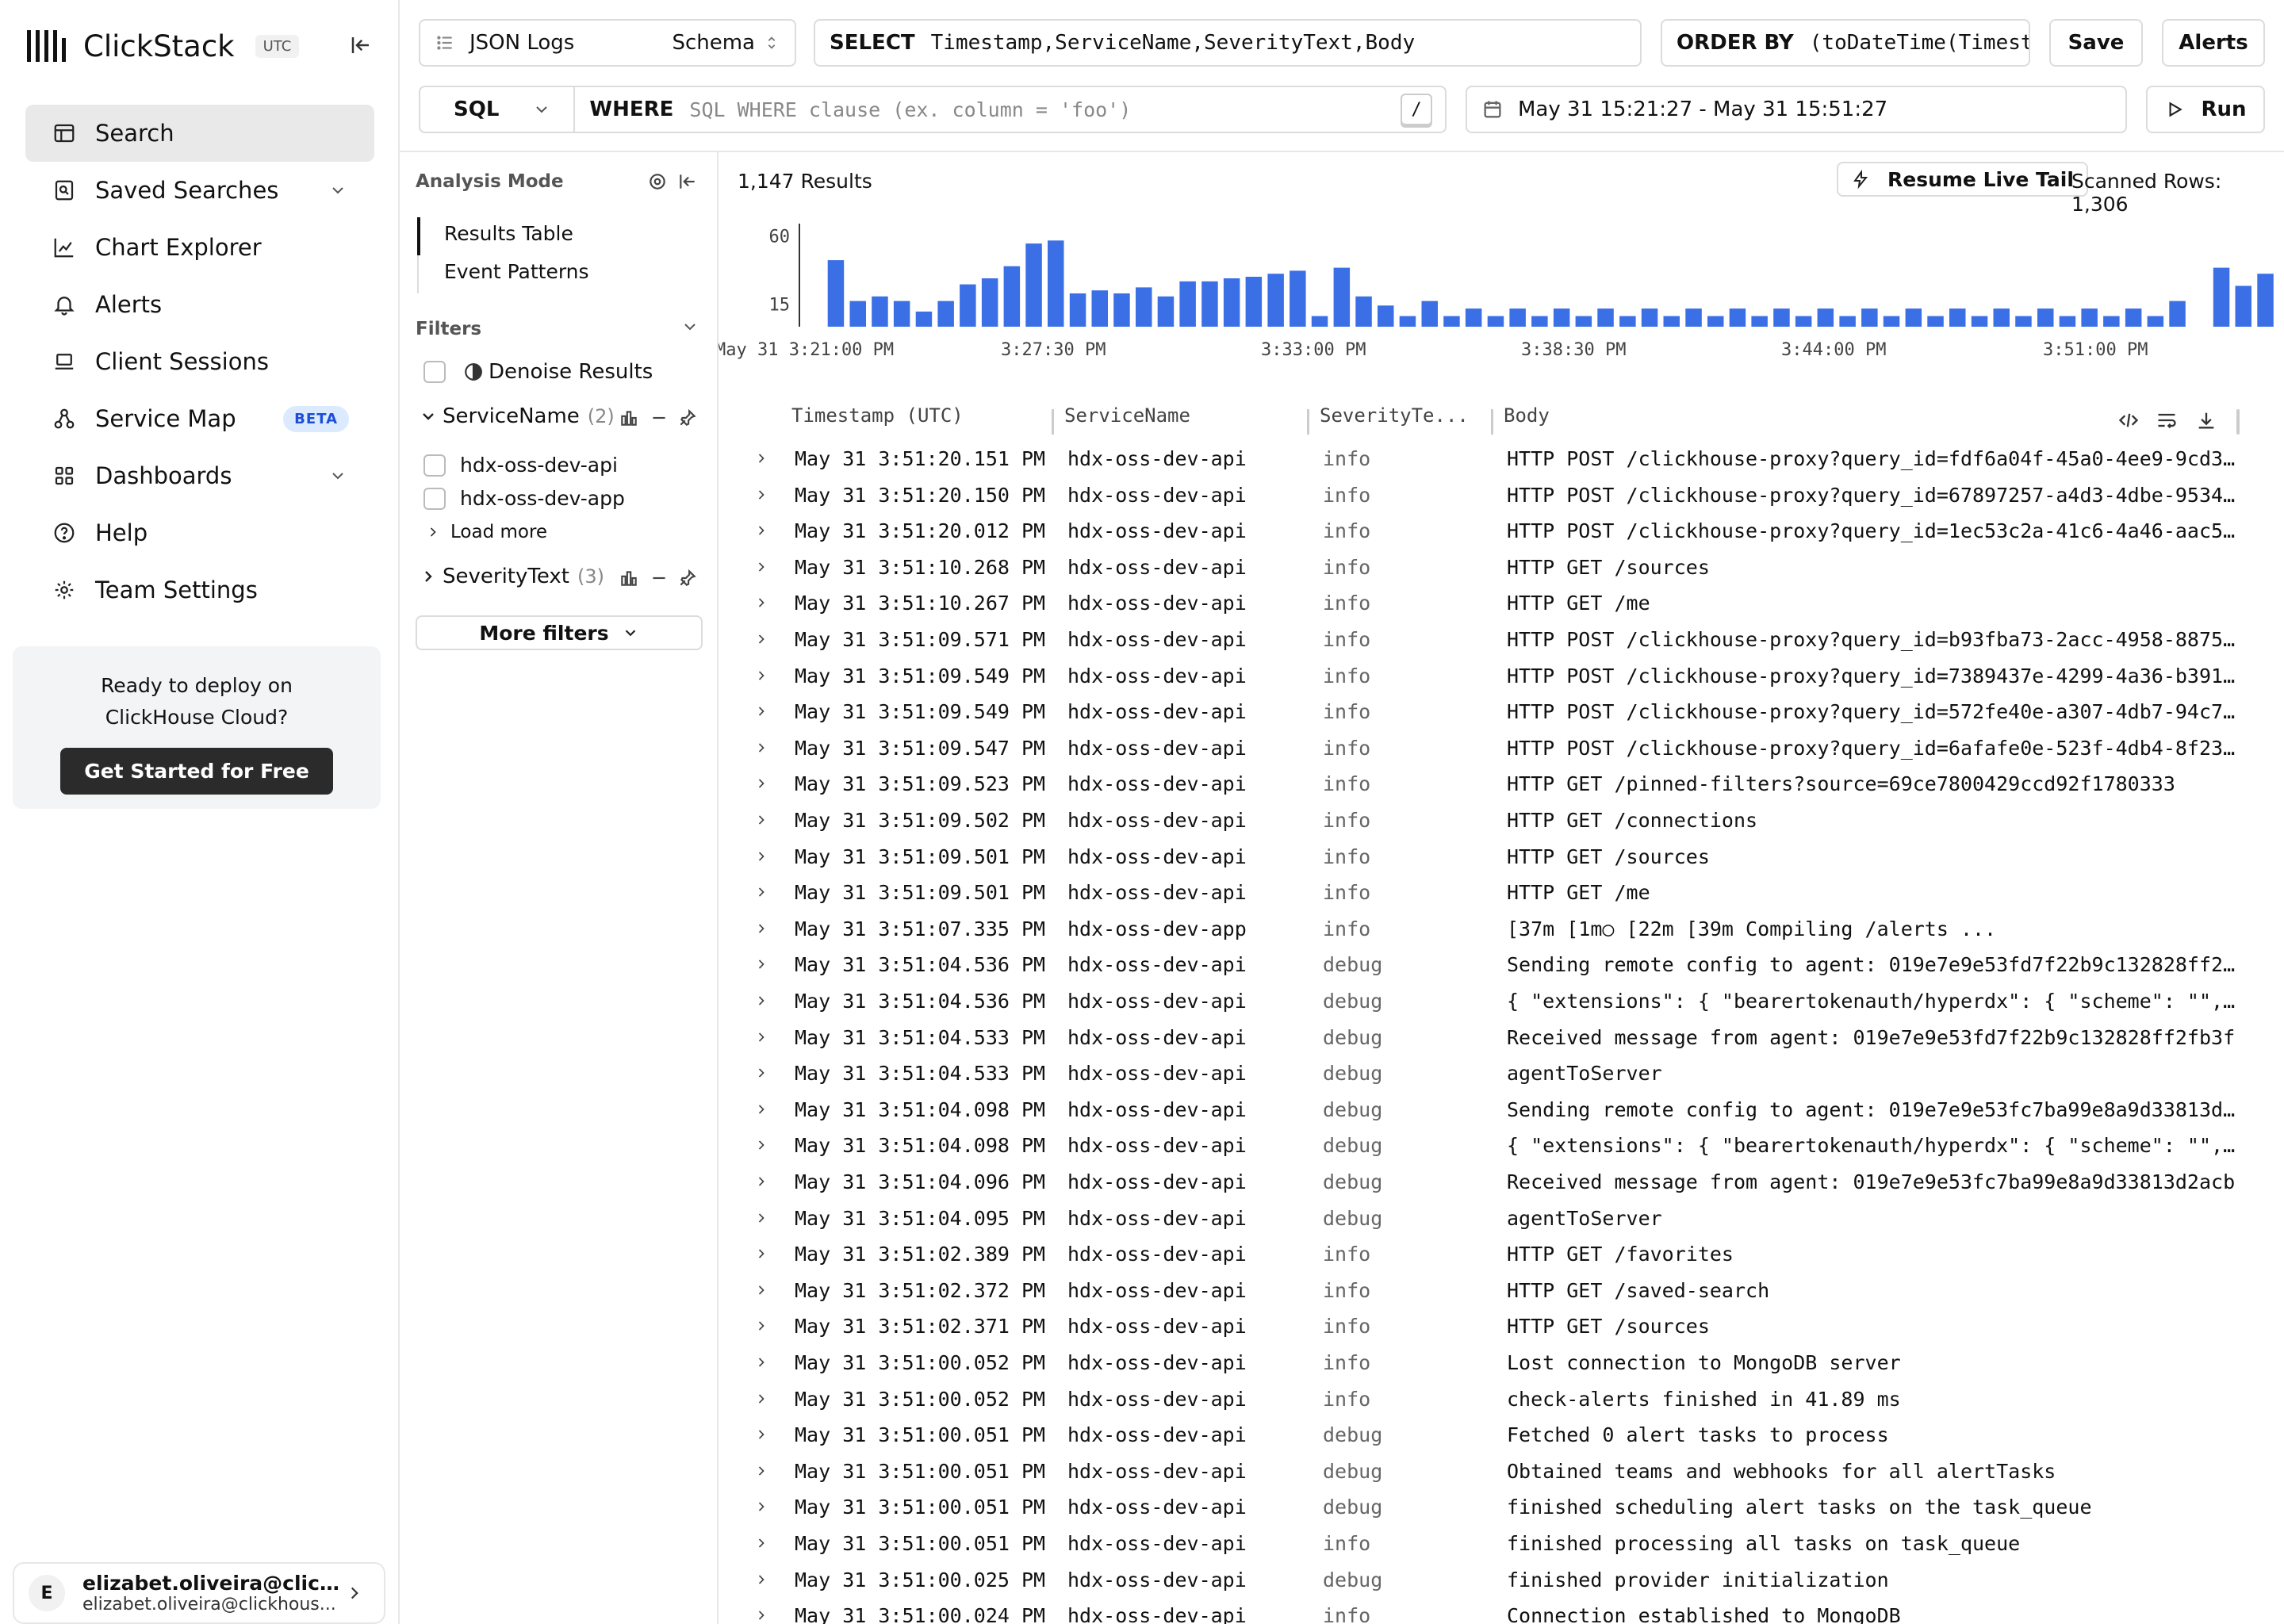  What do you see at coordinates (1962, 179) in the screenshot?
I see `resume-live-tail-button: Resume Live Tail` at bounding box center [1962, 179].